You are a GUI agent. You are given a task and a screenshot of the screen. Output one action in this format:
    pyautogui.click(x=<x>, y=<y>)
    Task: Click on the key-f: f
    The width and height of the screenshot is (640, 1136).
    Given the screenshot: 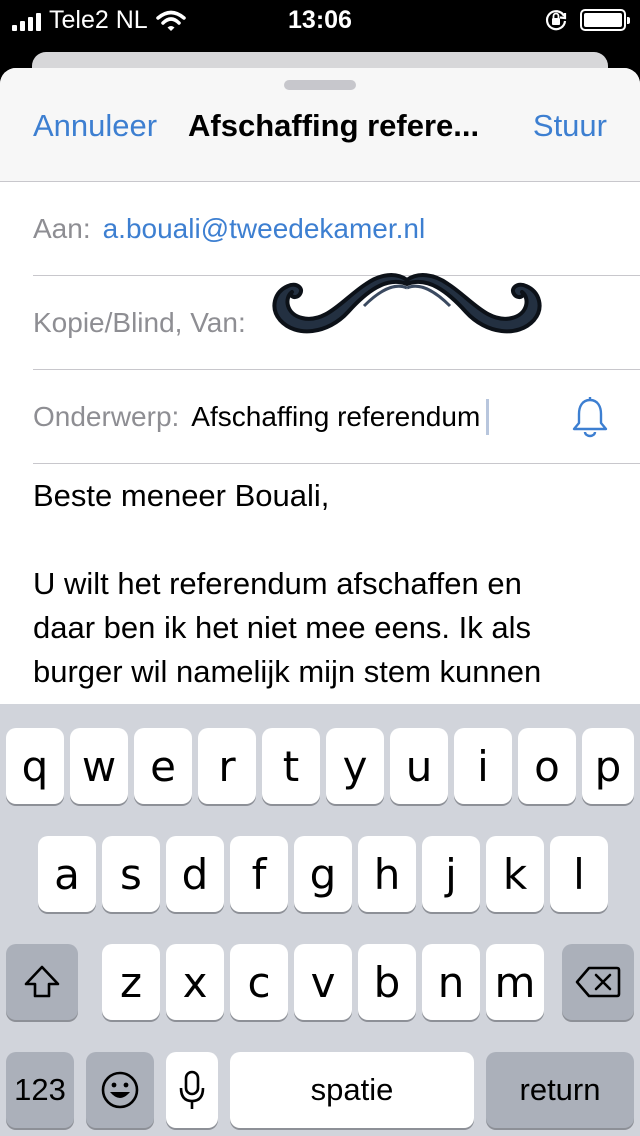 What is the action you would take?
    pyautogui.click(x=259, y=874)
    